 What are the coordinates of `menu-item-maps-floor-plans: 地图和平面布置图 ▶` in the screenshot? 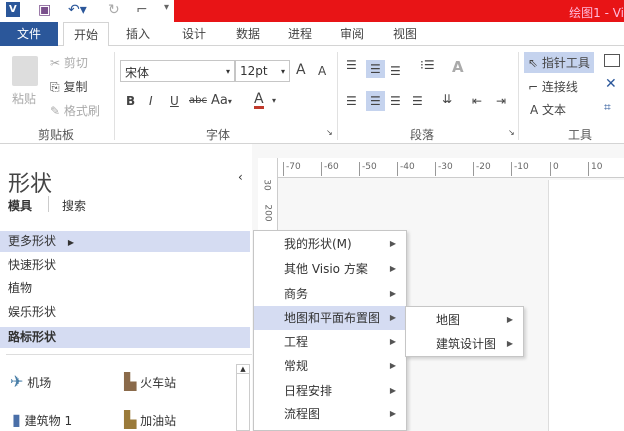 It's located at (330, 318).